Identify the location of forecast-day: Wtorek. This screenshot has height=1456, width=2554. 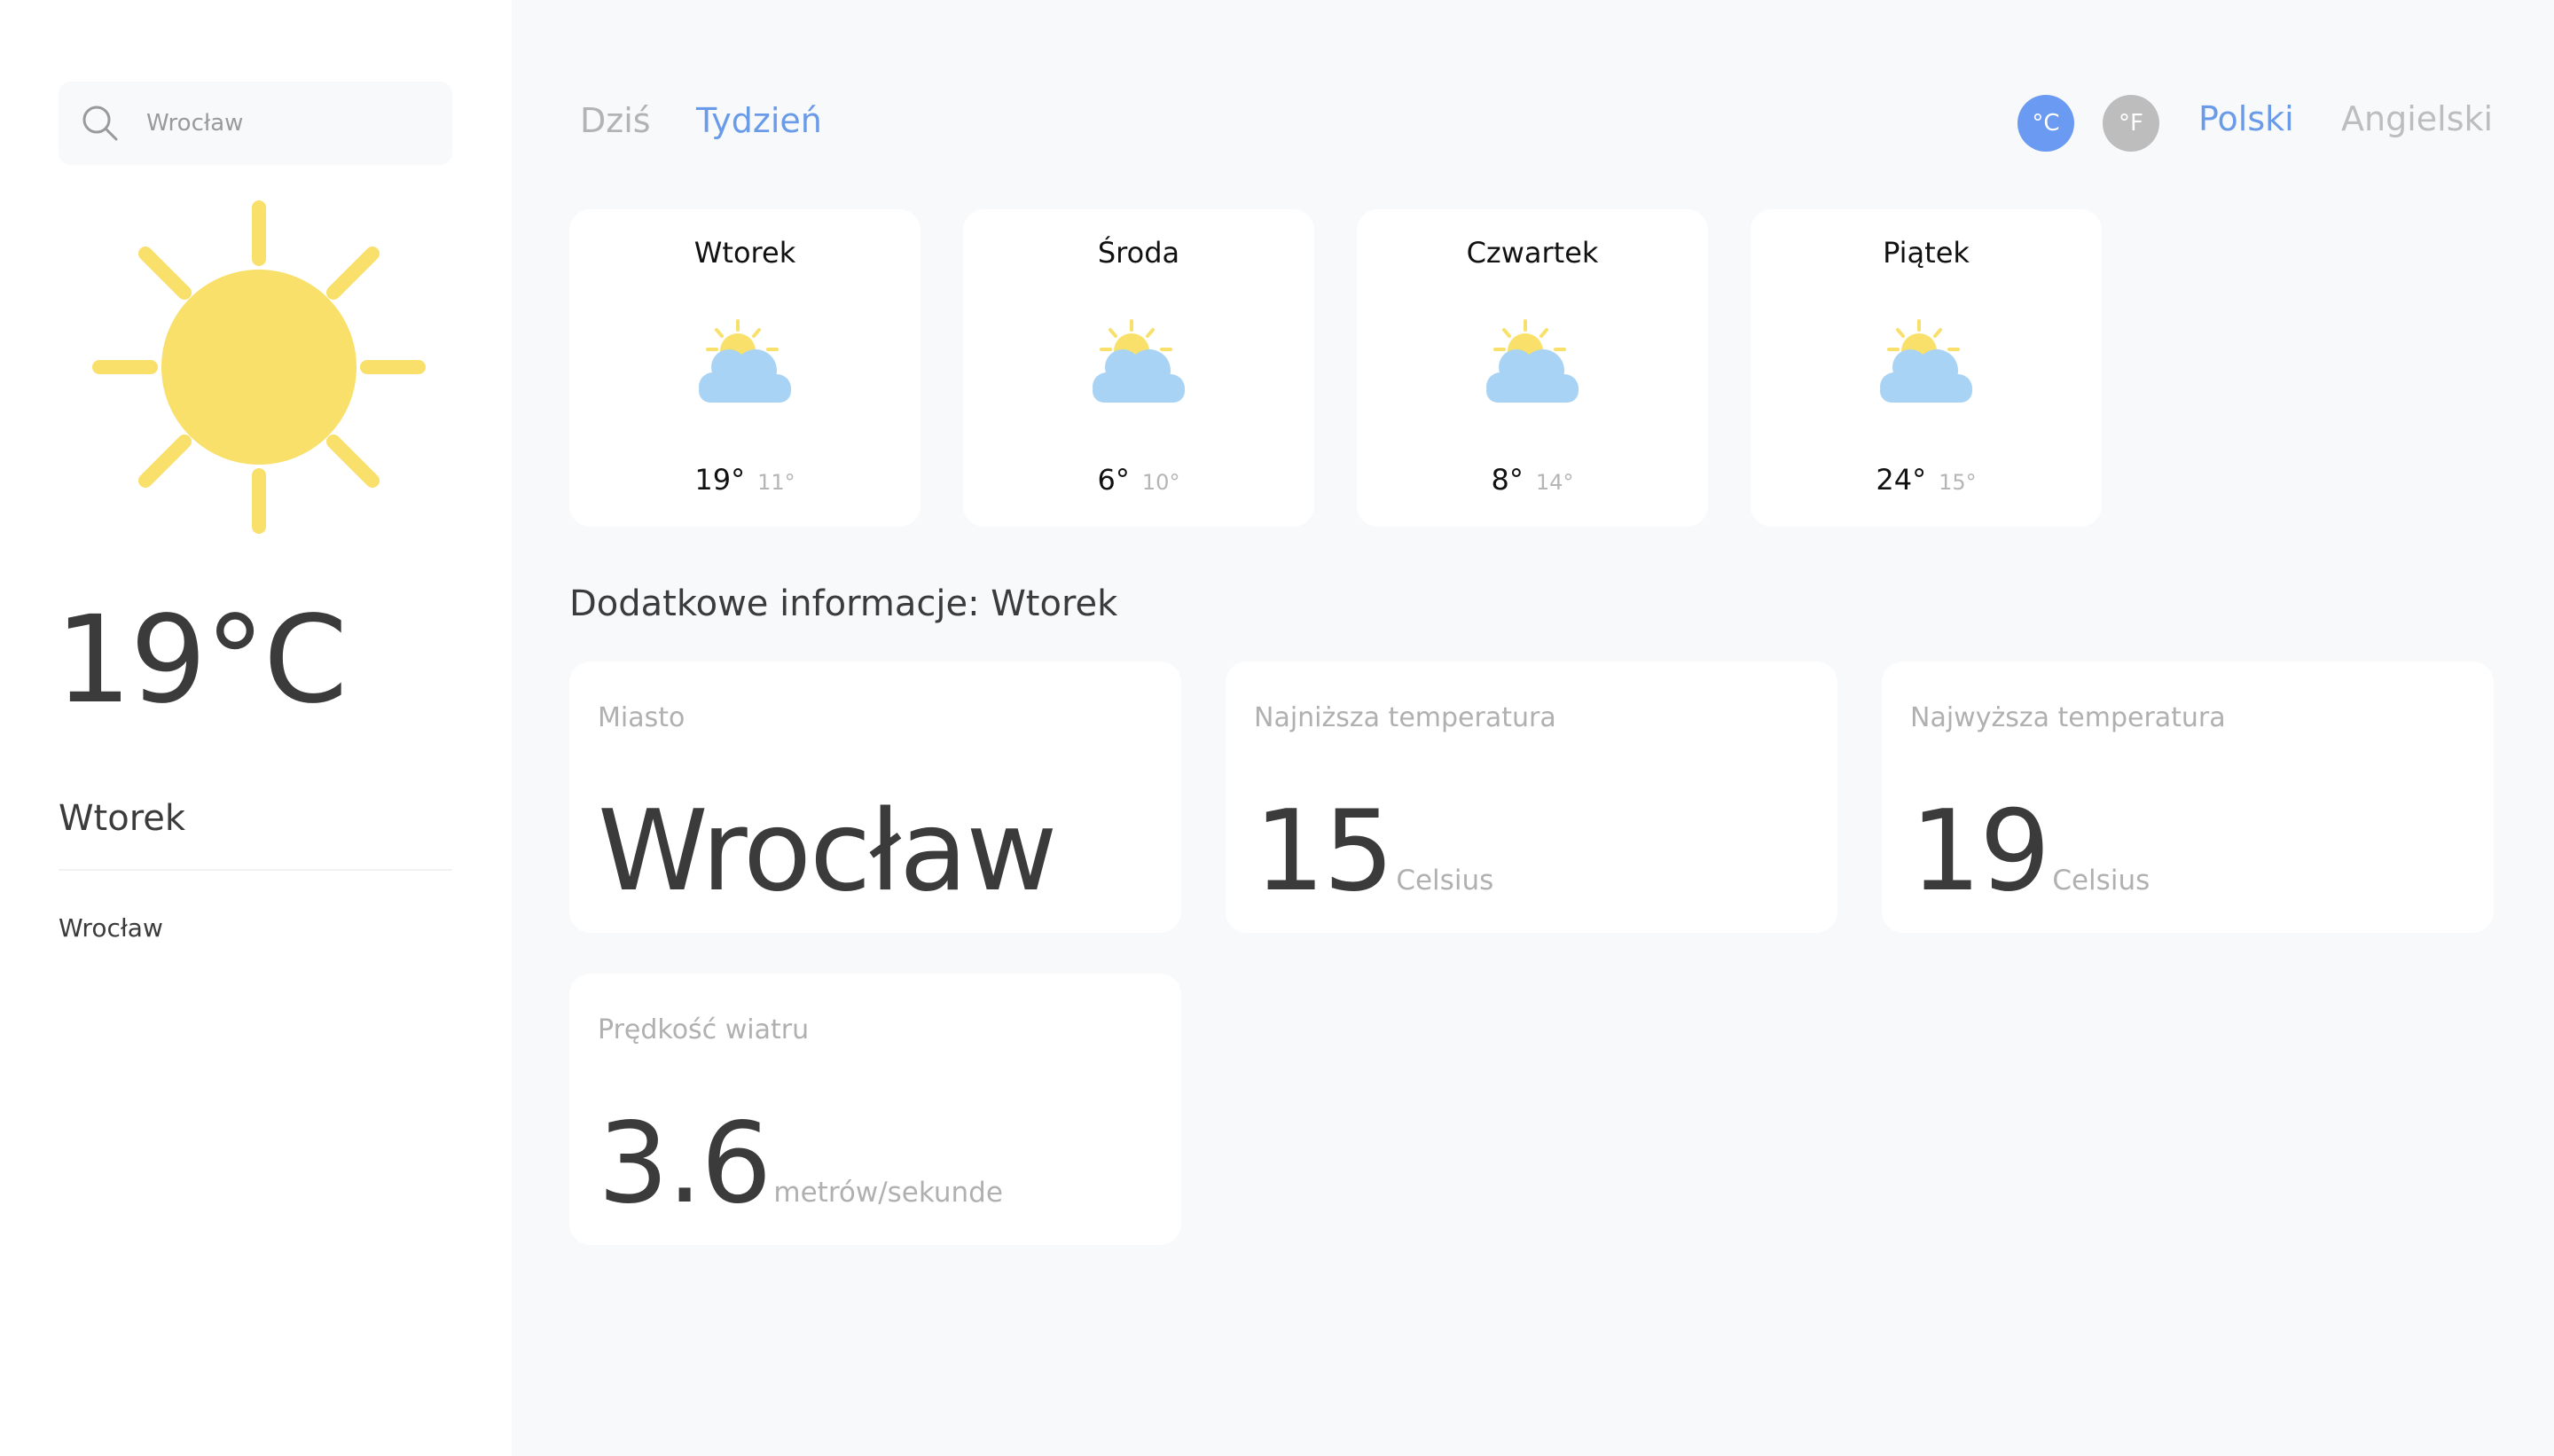
(744, 253).